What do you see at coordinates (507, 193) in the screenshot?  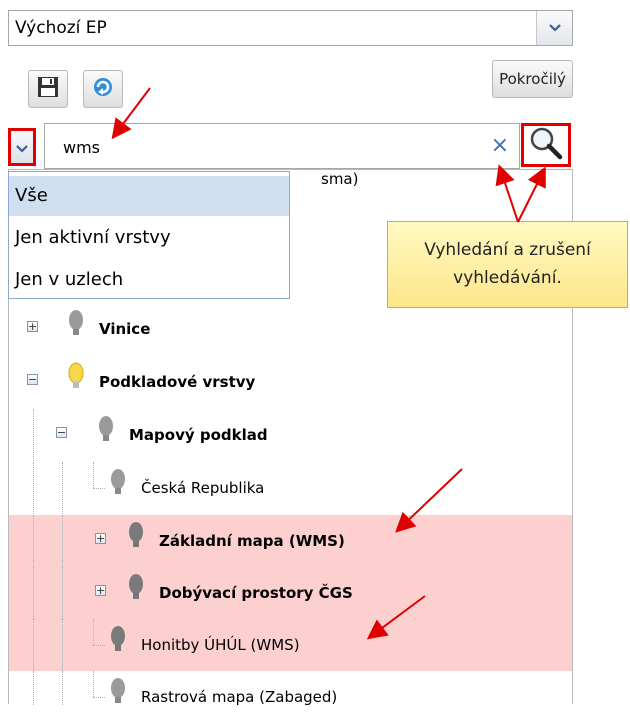 I see `arrow-to-clear-icon` at bounding box center [507, 193].